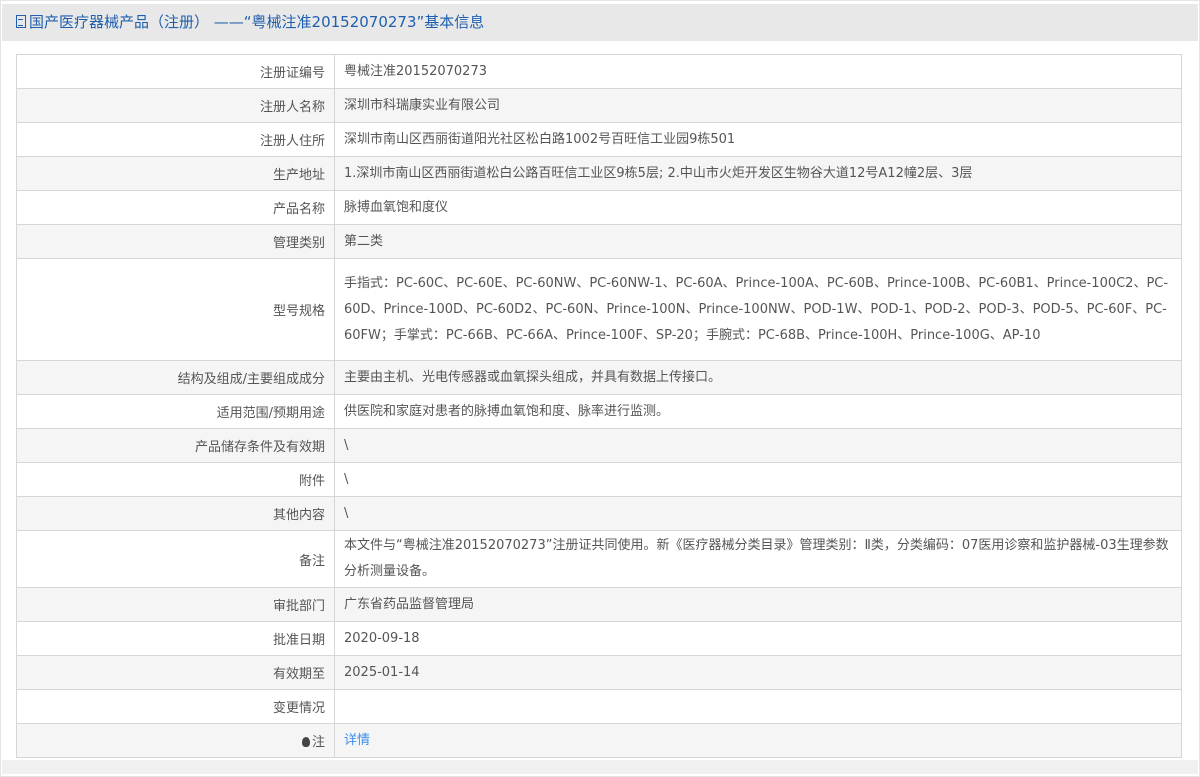  I want to click on field-label: 变更情况, so click(175, 706).